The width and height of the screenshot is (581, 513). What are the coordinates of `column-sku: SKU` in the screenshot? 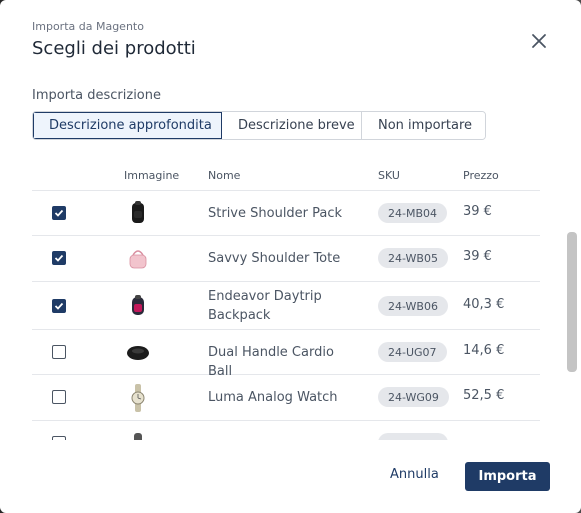 It's located at (389, 175).